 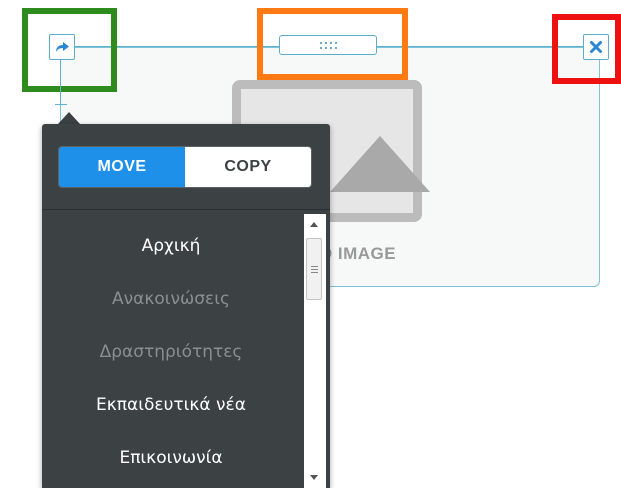 I want to click on delete-element-button, so click(x=596, y=47).